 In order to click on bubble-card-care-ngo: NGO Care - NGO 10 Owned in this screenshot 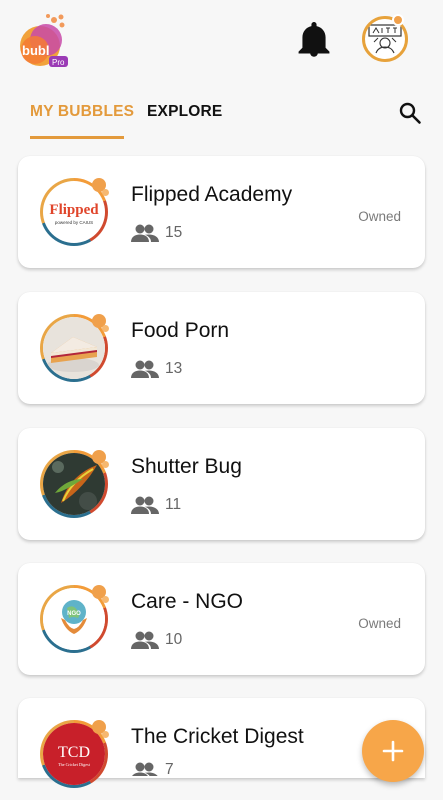, I will do `click(221, 619)`.